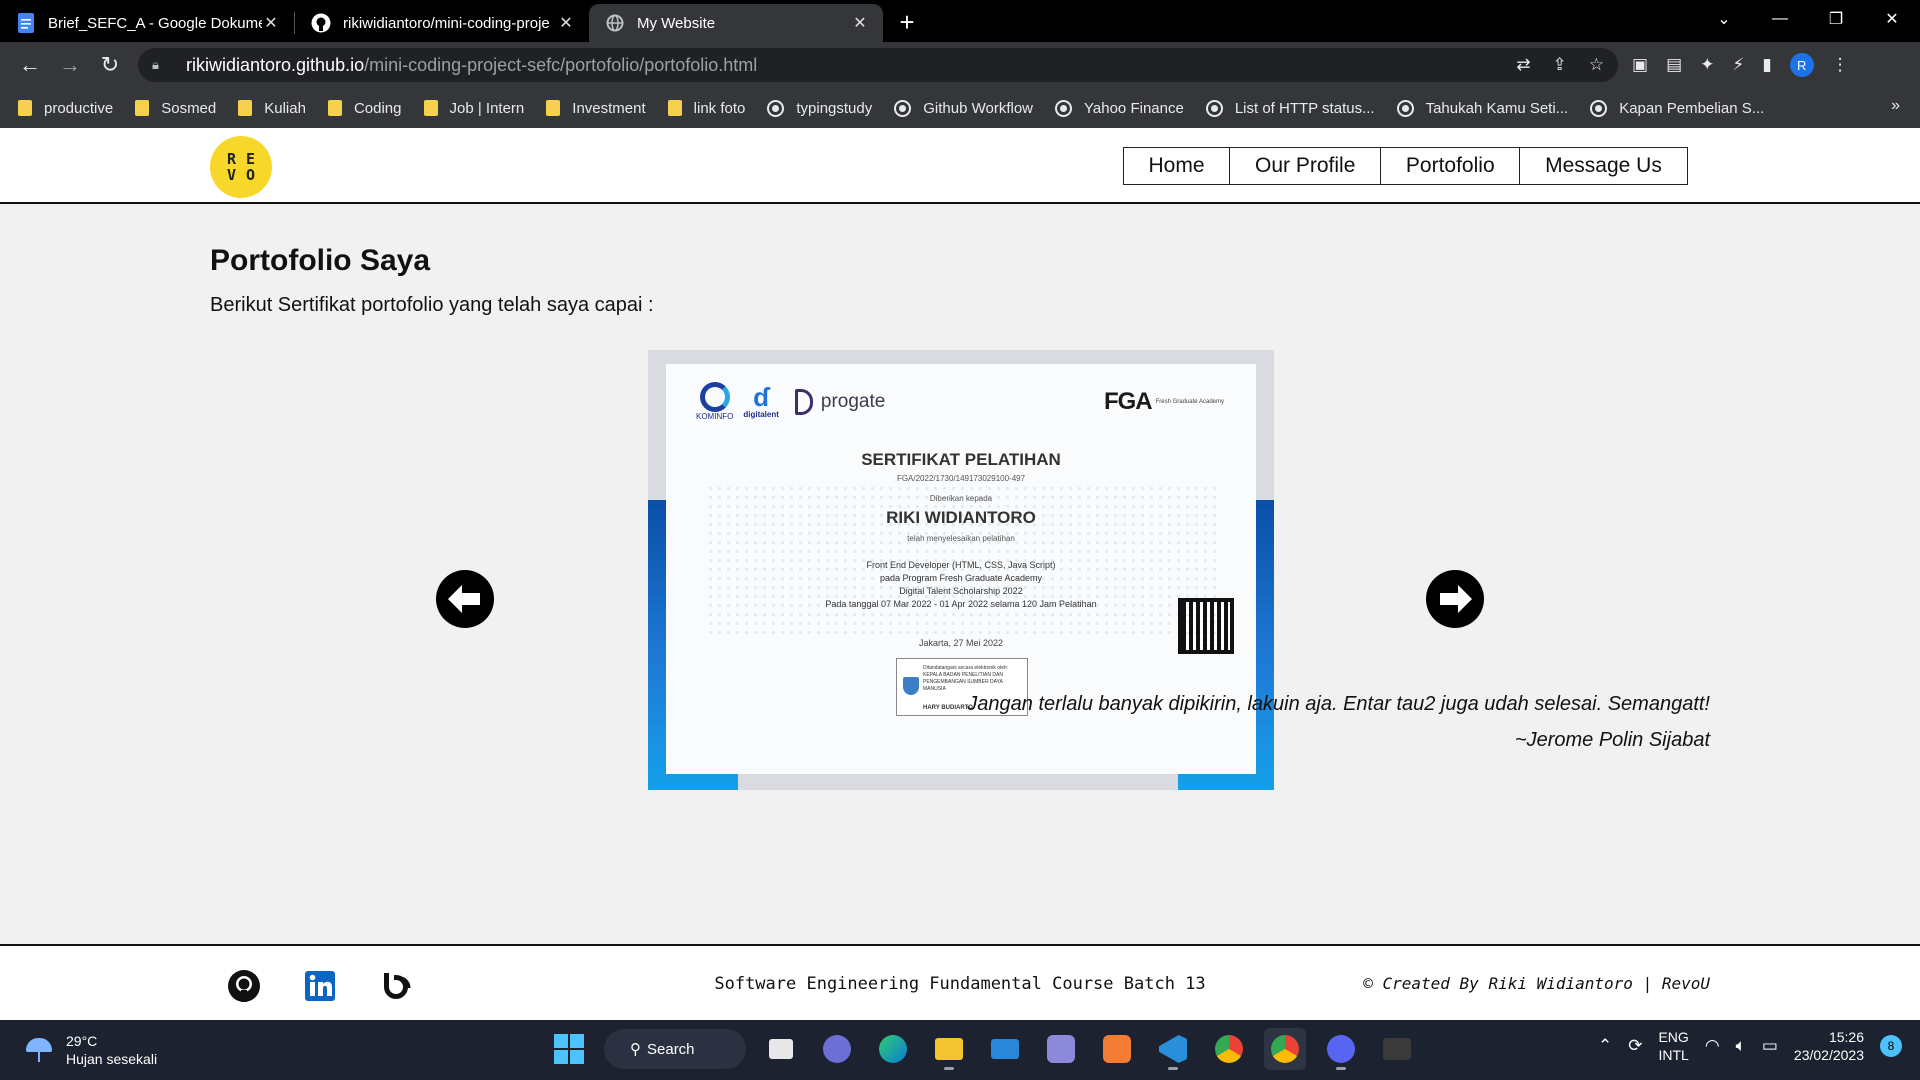 The image size is (1920, 1080). What do you see at coordinates (907, 22) in the screenshot?
I see `new-tab-button: +` at bounding box center [907, 22].